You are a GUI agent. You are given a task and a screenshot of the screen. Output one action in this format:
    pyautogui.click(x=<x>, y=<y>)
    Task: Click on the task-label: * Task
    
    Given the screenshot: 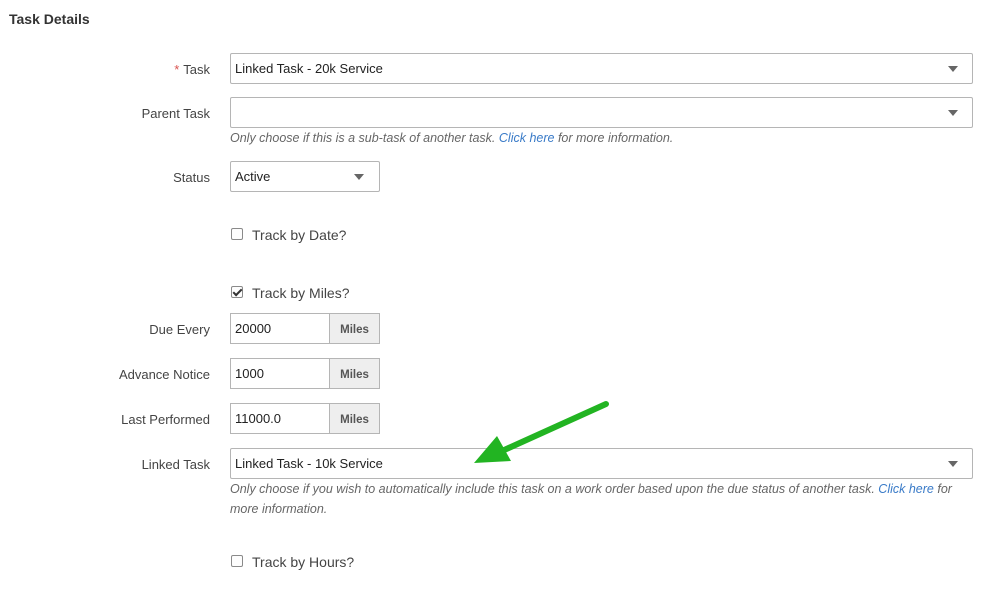 What is the action you would take?
    pyautogui.click(x=192, y=69)
    